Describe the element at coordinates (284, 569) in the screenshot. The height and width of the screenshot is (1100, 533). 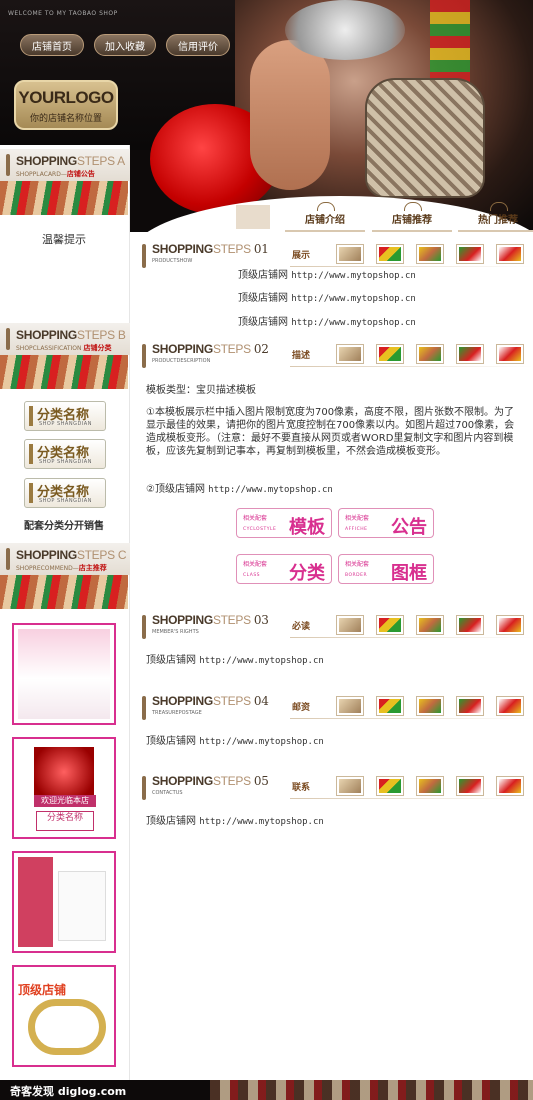
I see `related-class-button: 相关配套 CLASS 分类` at that location.